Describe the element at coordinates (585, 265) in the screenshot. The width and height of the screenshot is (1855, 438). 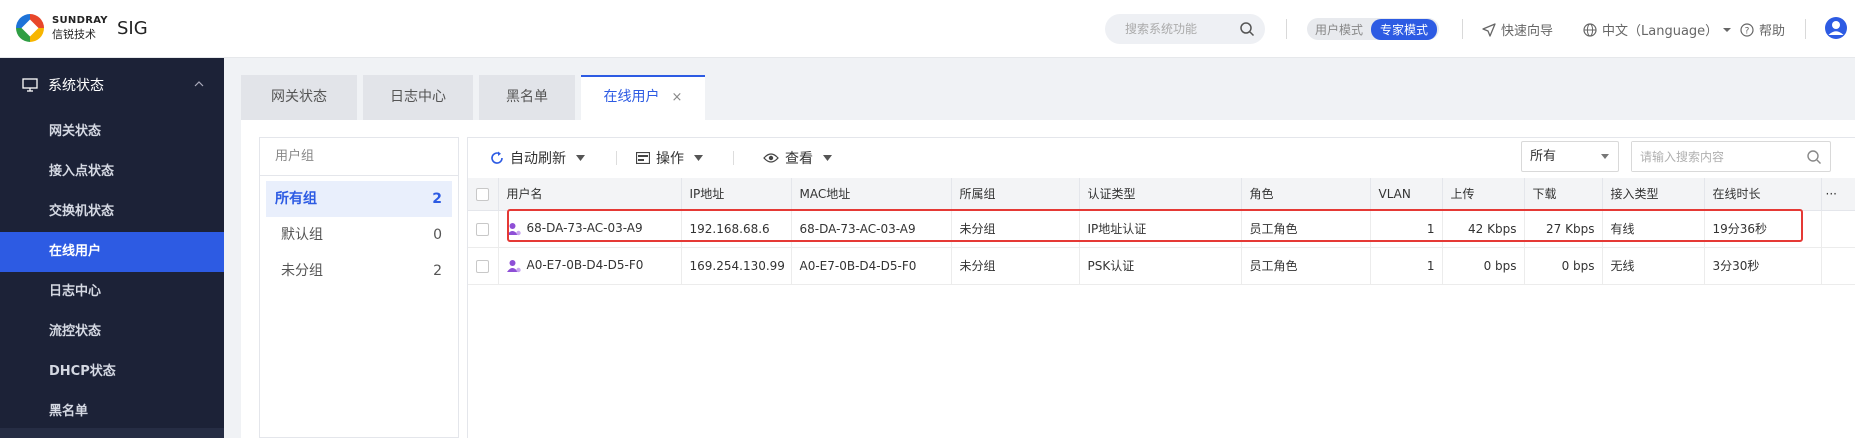
I see `username-text: A0-E7-0B-D4-D5-F0` at that location.